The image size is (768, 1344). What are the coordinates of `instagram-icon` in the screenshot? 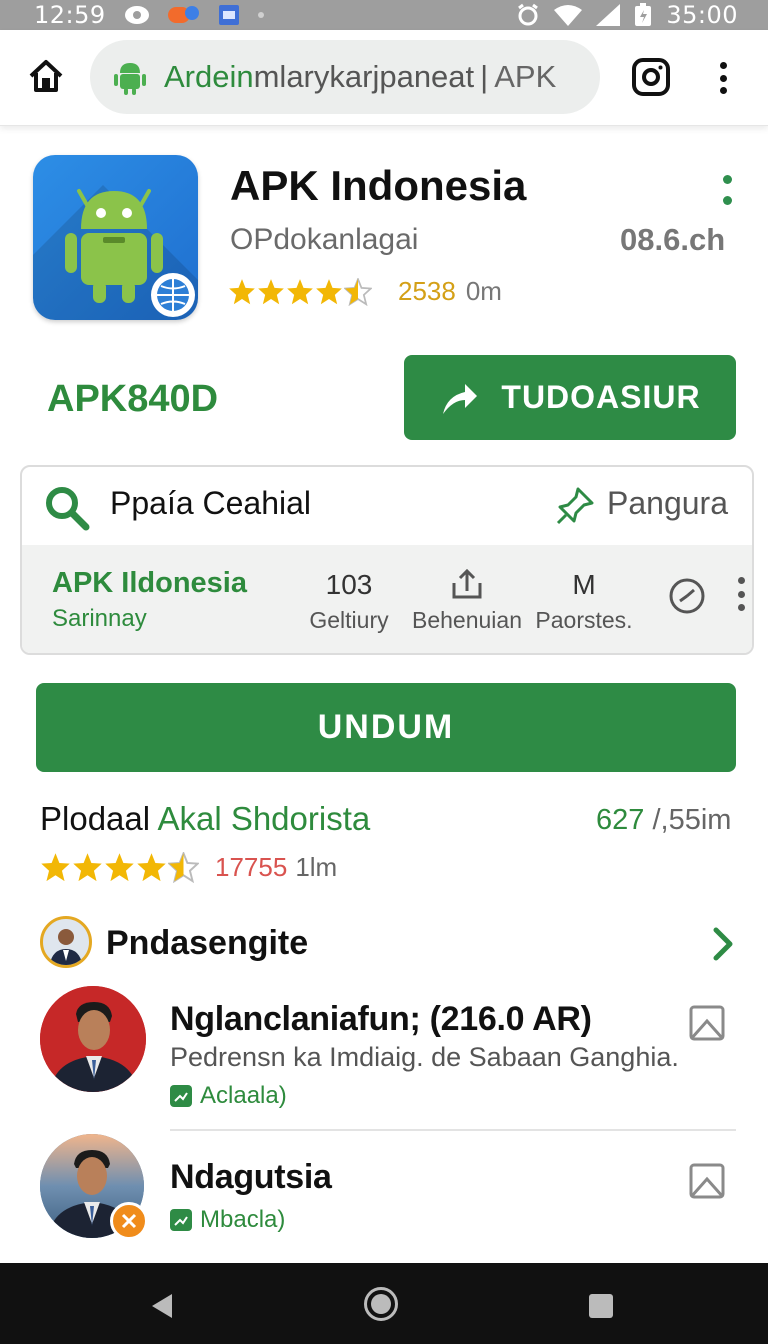 It's located at (651, 77).